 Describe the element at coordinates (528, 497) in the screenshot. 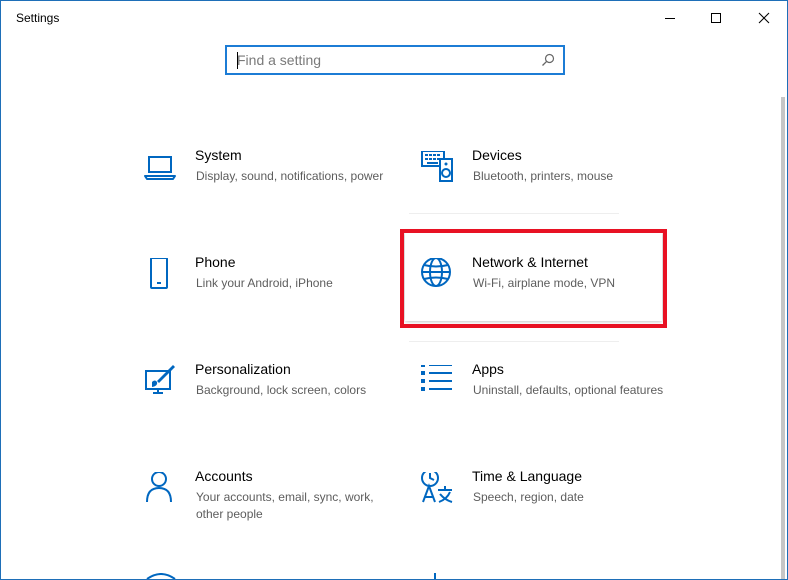

I see `tile-description: Speech, region, date` at that location.